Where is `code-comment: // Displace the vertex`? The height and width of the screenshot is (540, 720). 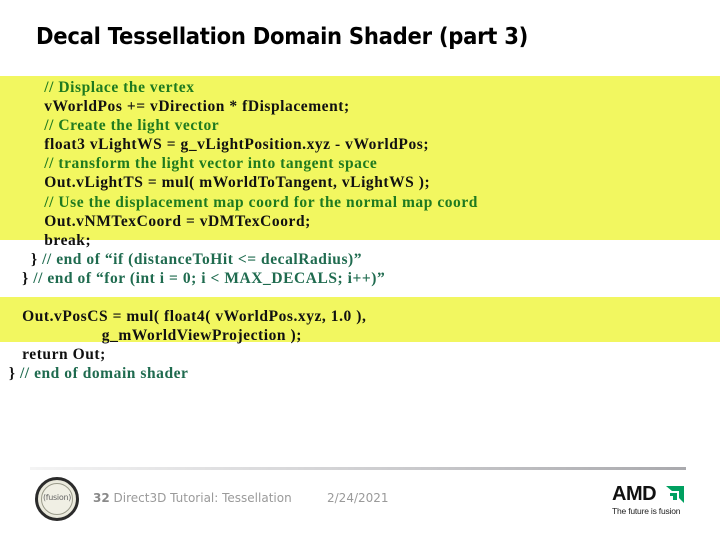
code-comment: // Displace the vertex is located at coordinates (119, 87).